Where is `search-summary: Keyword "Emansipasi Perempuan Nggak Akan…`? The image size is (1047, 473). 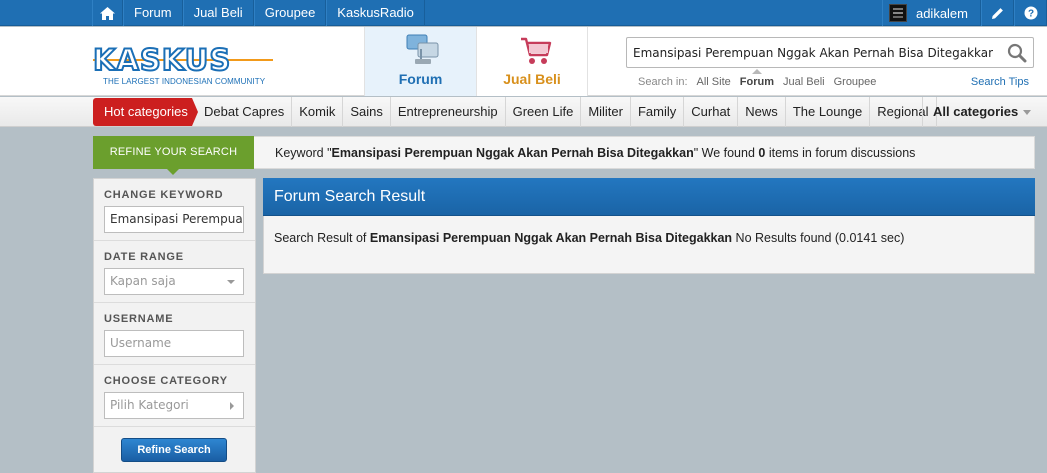 search-summary: Keyword "Emansipasi Perempuan Nggak Akan… is located at coordinates (595, 153).